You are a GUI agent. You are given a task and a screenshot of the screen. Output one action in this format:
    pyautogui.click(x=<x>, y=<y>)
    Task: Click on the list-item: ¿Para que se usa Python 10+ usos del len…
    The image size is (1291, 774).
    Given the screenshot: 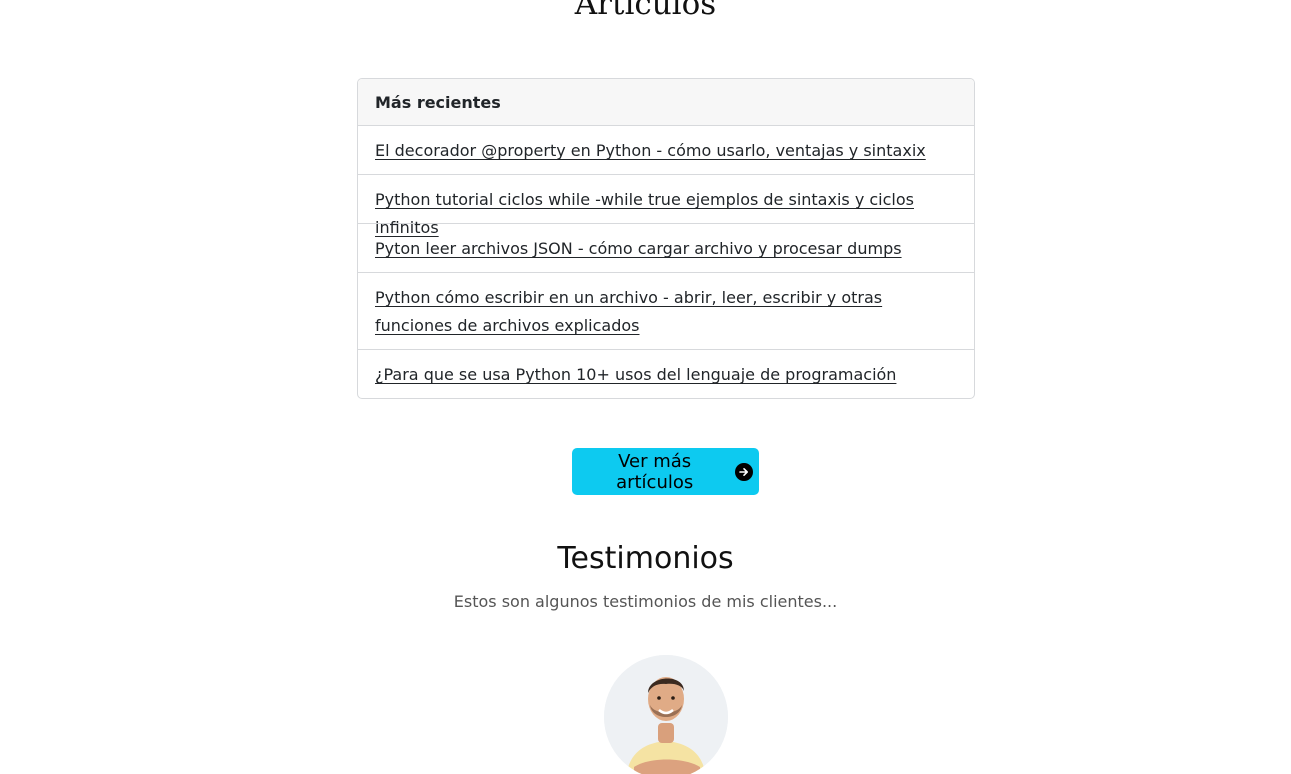 What is the action you would take?
    pyautogui.click(x=666, y=374)
    